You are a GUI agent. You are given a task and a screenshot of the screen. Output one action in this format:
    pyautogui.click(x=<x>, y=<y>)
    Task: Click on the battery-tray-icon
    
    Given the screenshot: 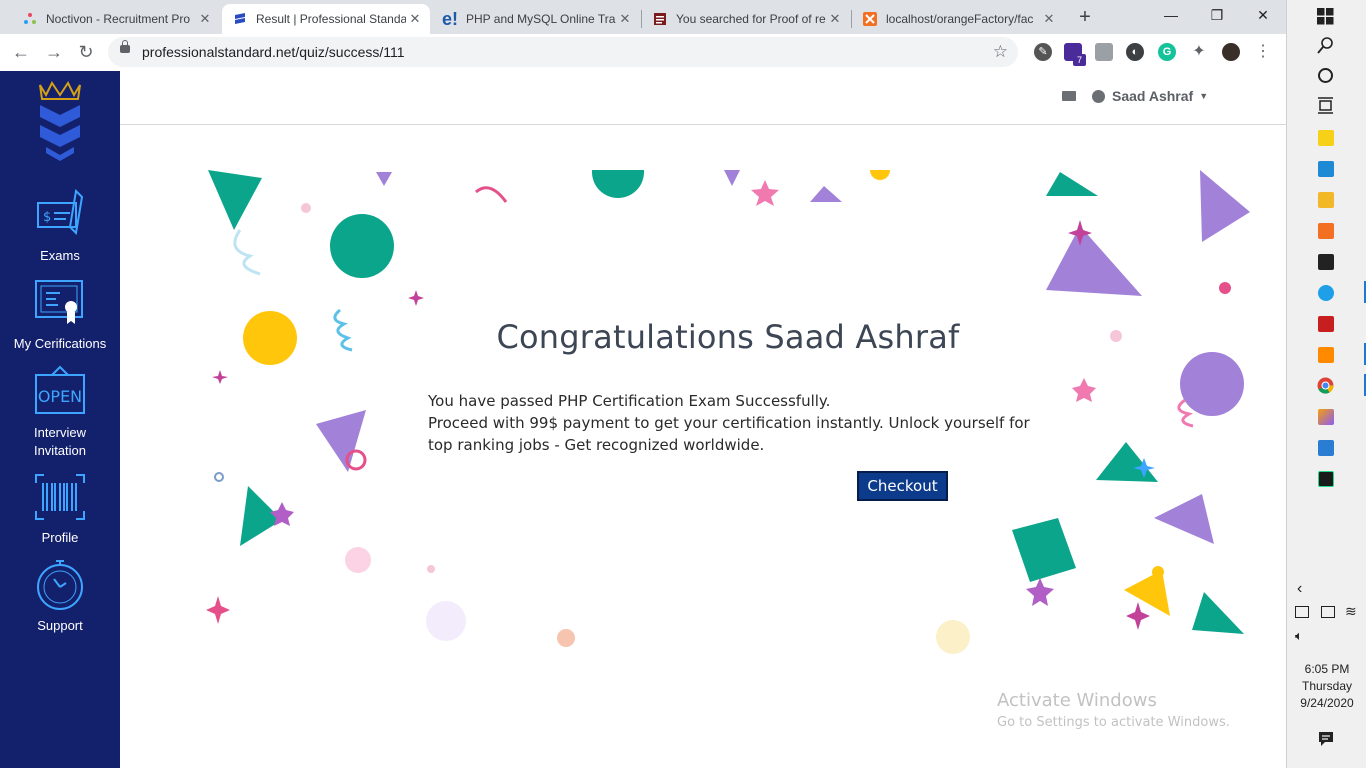 What is the action you would take?
    pyautogui.click(x=1328, y=612)
    